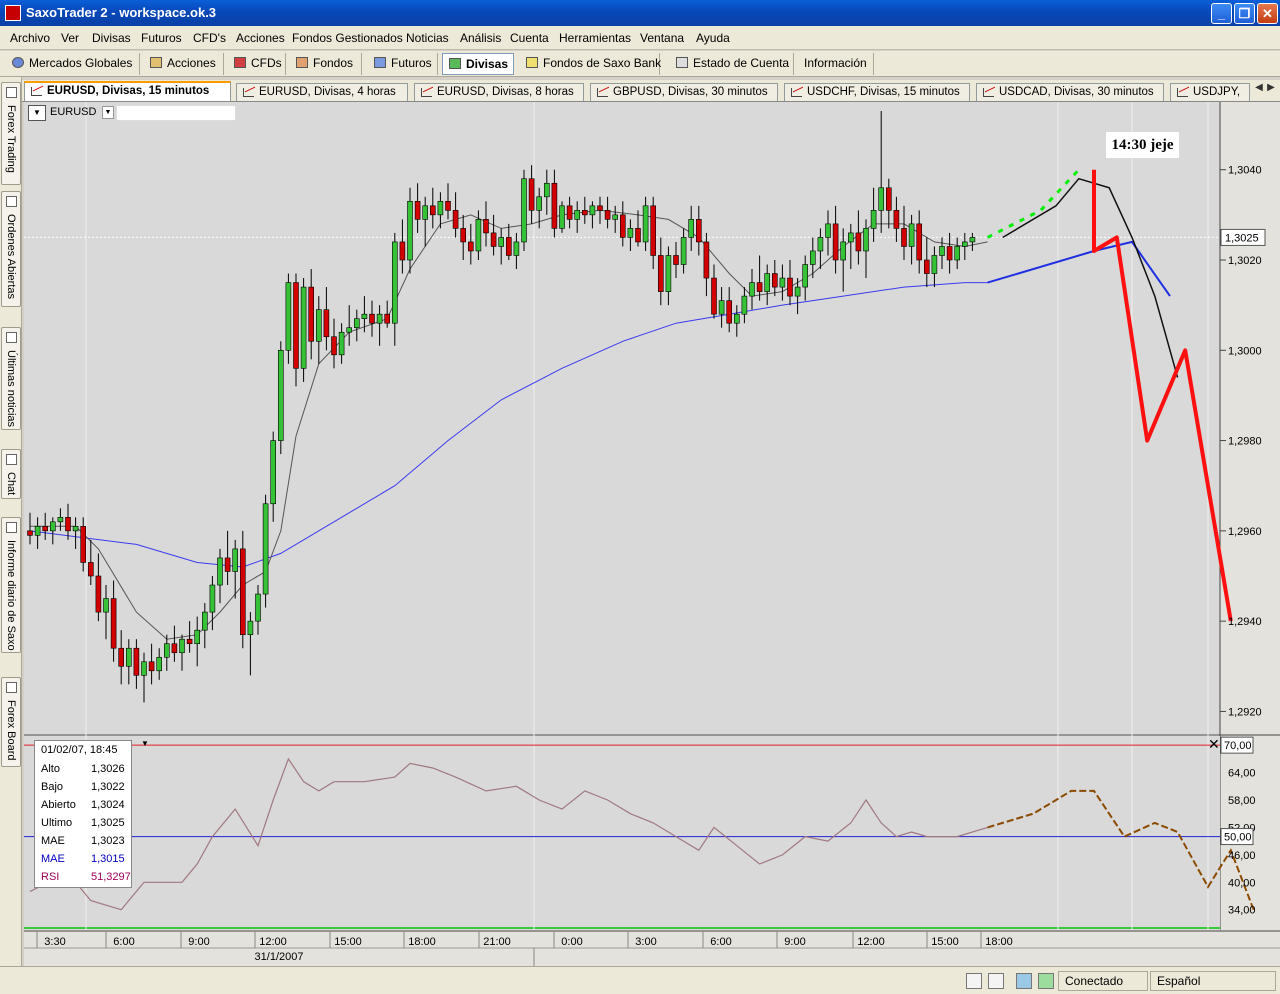 The height and width of the screenshot is (994, 1280). Describe the element at coordinates (1103, 981) in the screenshot. I see `connection-status: Conectado` at that location.